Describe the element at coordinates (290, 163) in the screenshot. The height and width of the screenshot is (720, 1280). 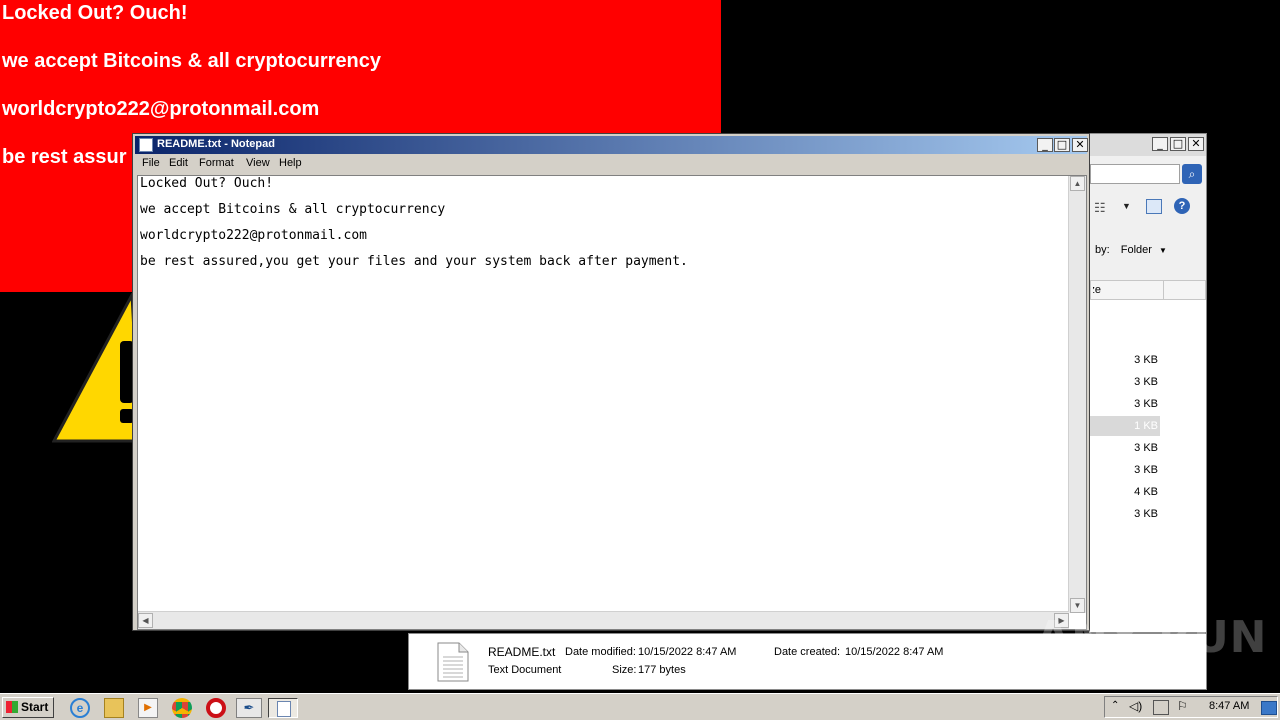
I see `menu-help: Help` at that location.